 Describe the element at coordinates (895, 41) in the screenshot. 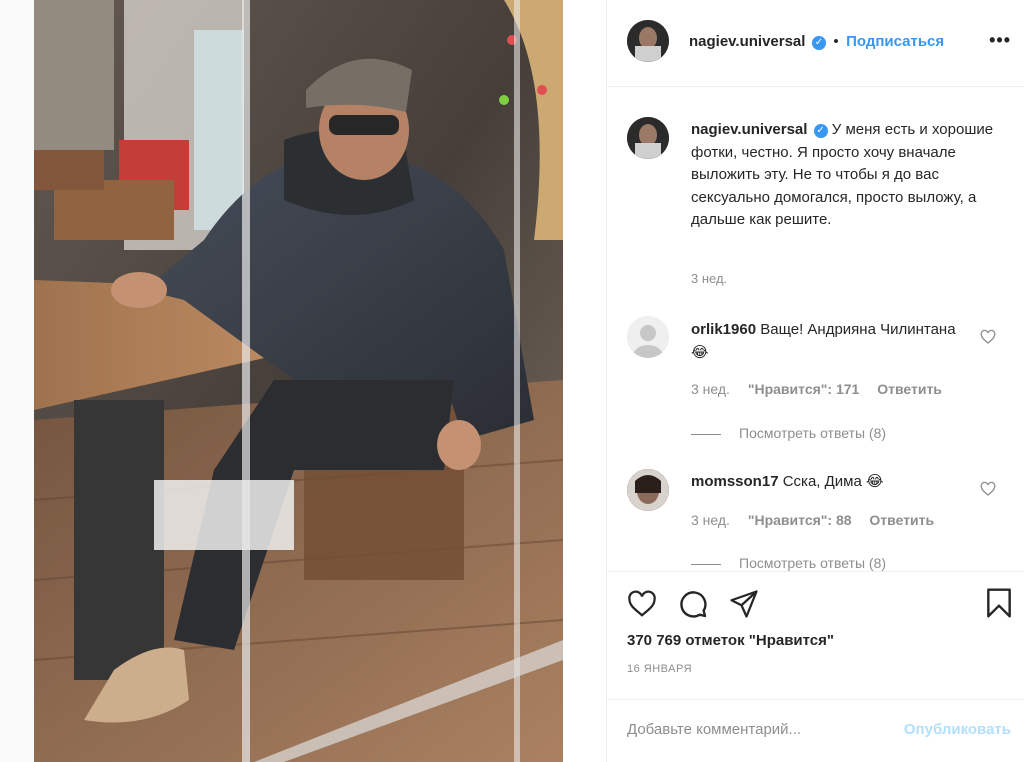

I see `follow-button: Подписаться` at that location.